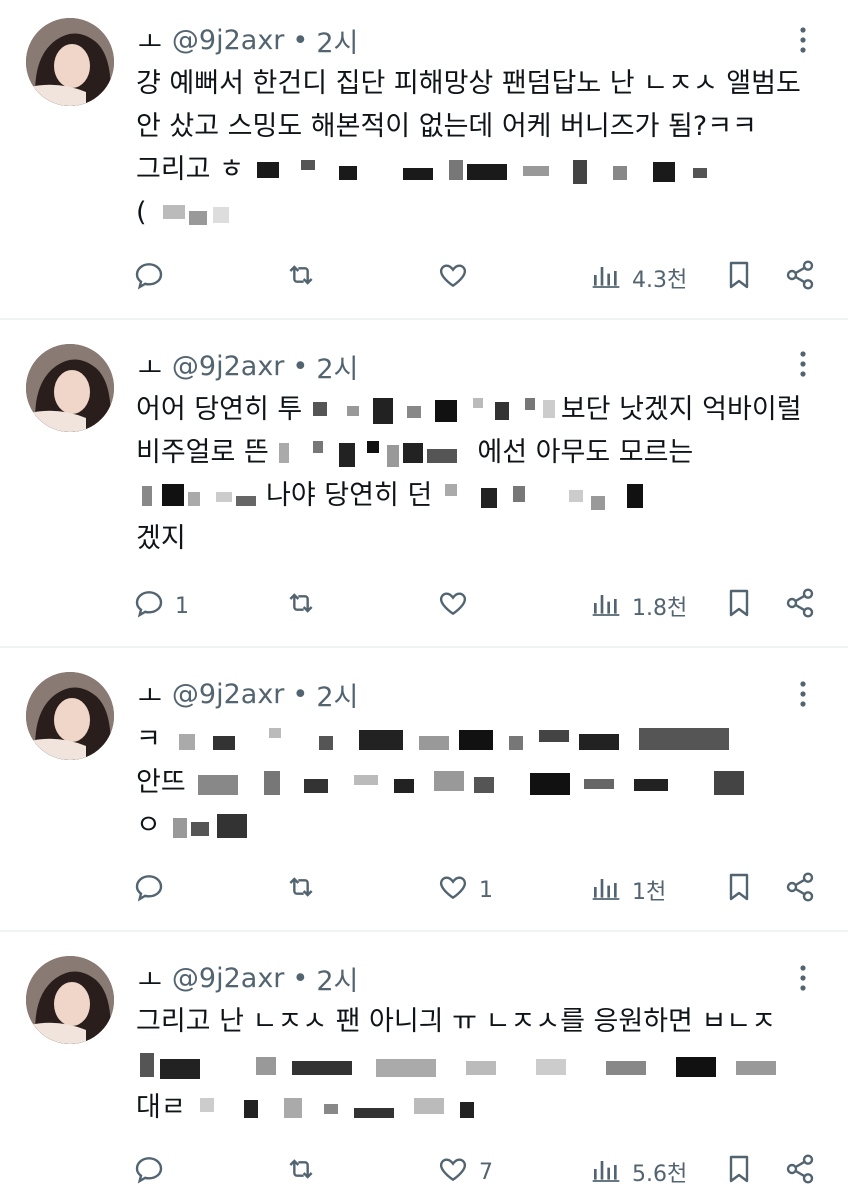 This screenshot has width=848, height=1200. What do you see at coordinates (141, 212) in the screenshot?
I see `post-line: (` at bounding box center [141, 212].